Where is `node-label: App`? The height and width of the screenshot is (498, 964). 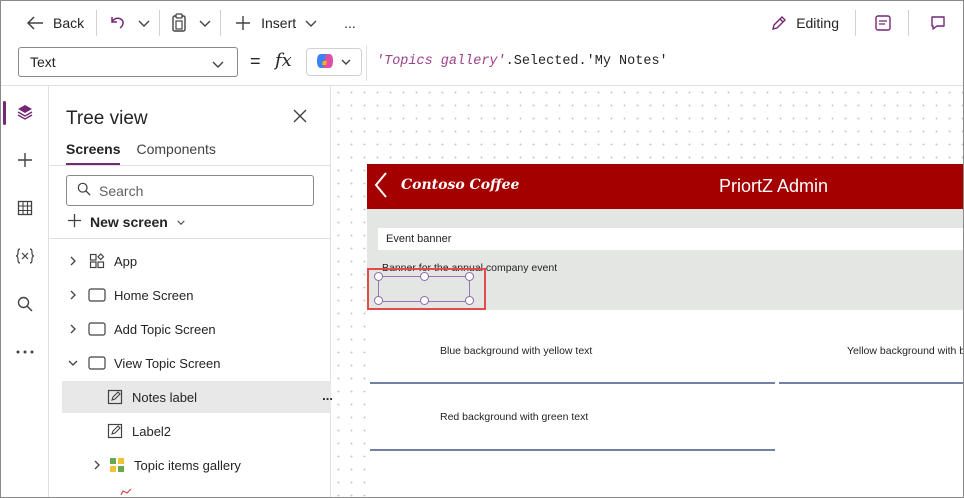 node-label: App is located at coordinates (126, 261).